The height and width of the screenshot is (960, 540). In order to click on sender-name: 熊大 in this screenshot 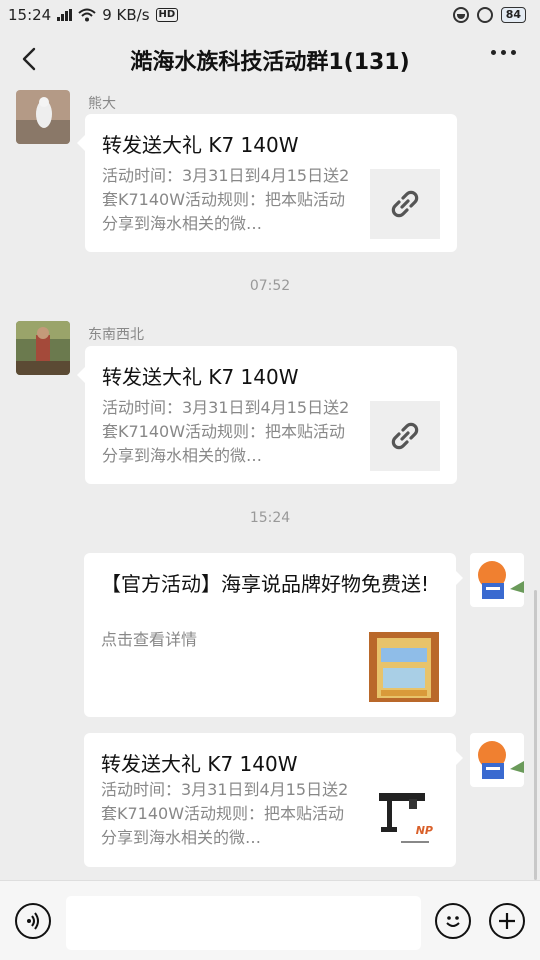, I will do `click(102, 104)`.